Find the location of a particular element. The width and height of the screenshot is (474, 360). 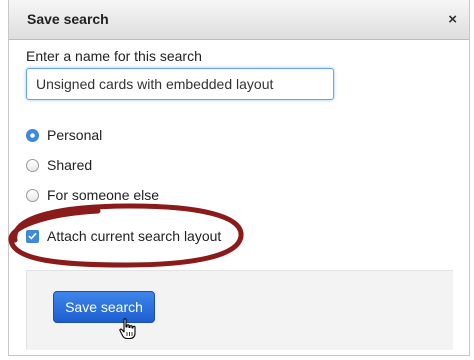

dialog-titlebar: Save search × is located at coordinates (239, 20).